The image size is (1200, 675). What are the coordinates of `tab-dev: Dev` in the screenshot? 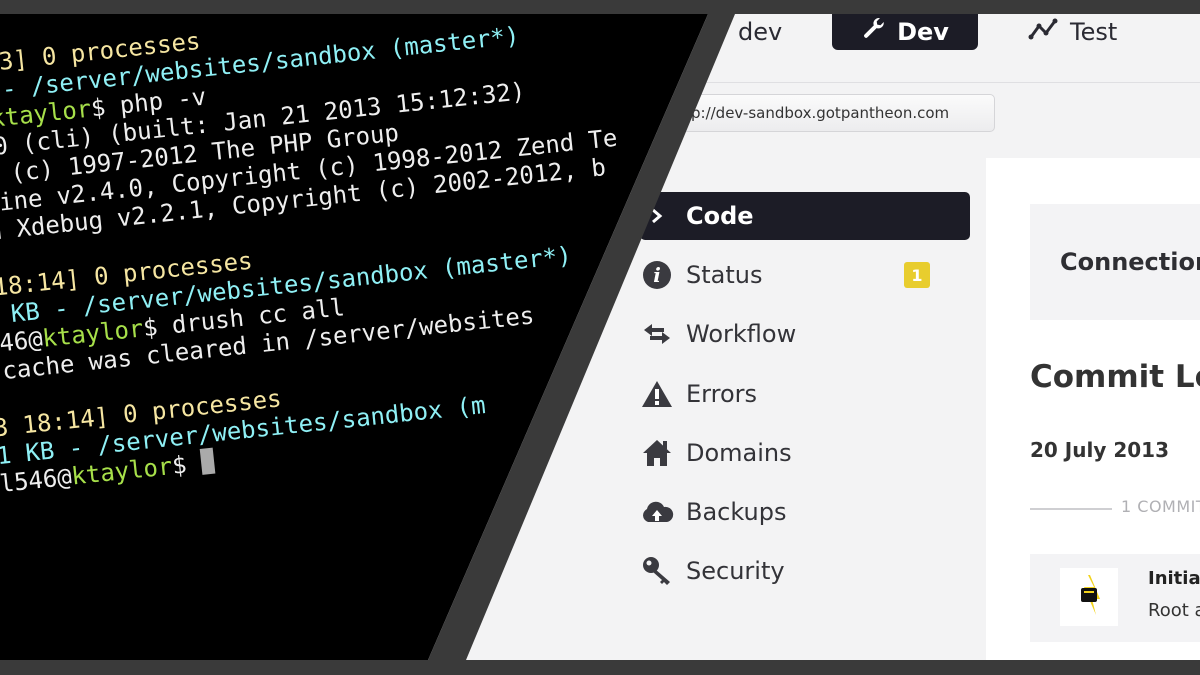 It's located at (905, 32).